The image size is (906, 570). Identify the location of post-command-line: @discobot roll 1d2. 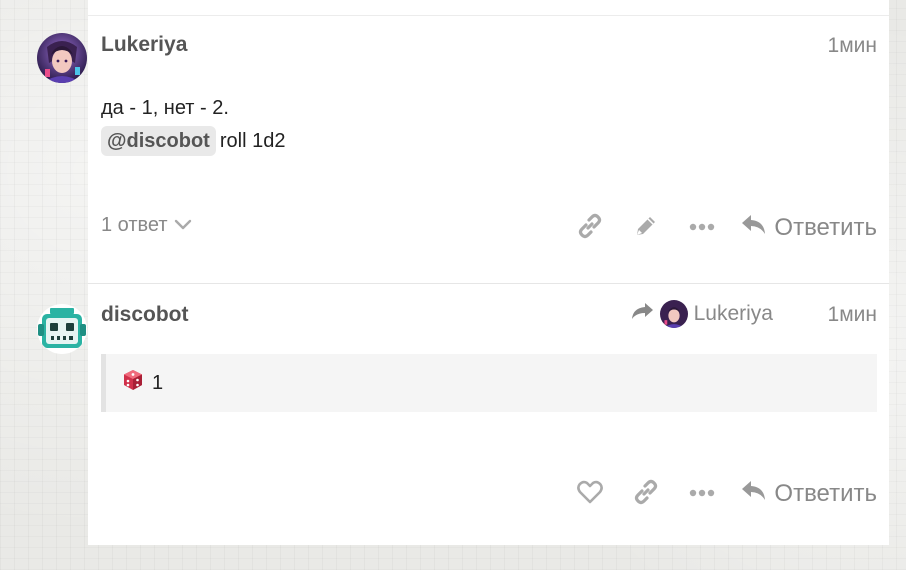
(193, 141).